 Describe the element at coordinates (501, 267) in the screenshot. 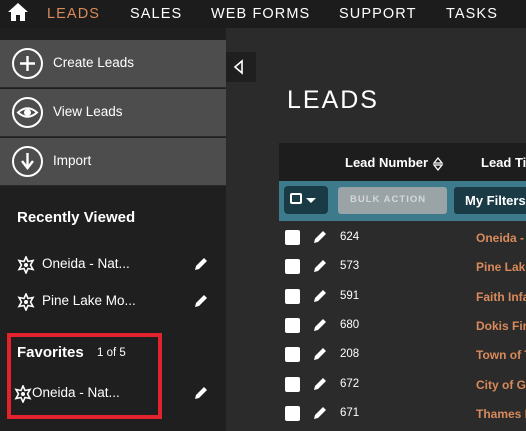

I see `lead-title-cell: Pine Lake` at that location.